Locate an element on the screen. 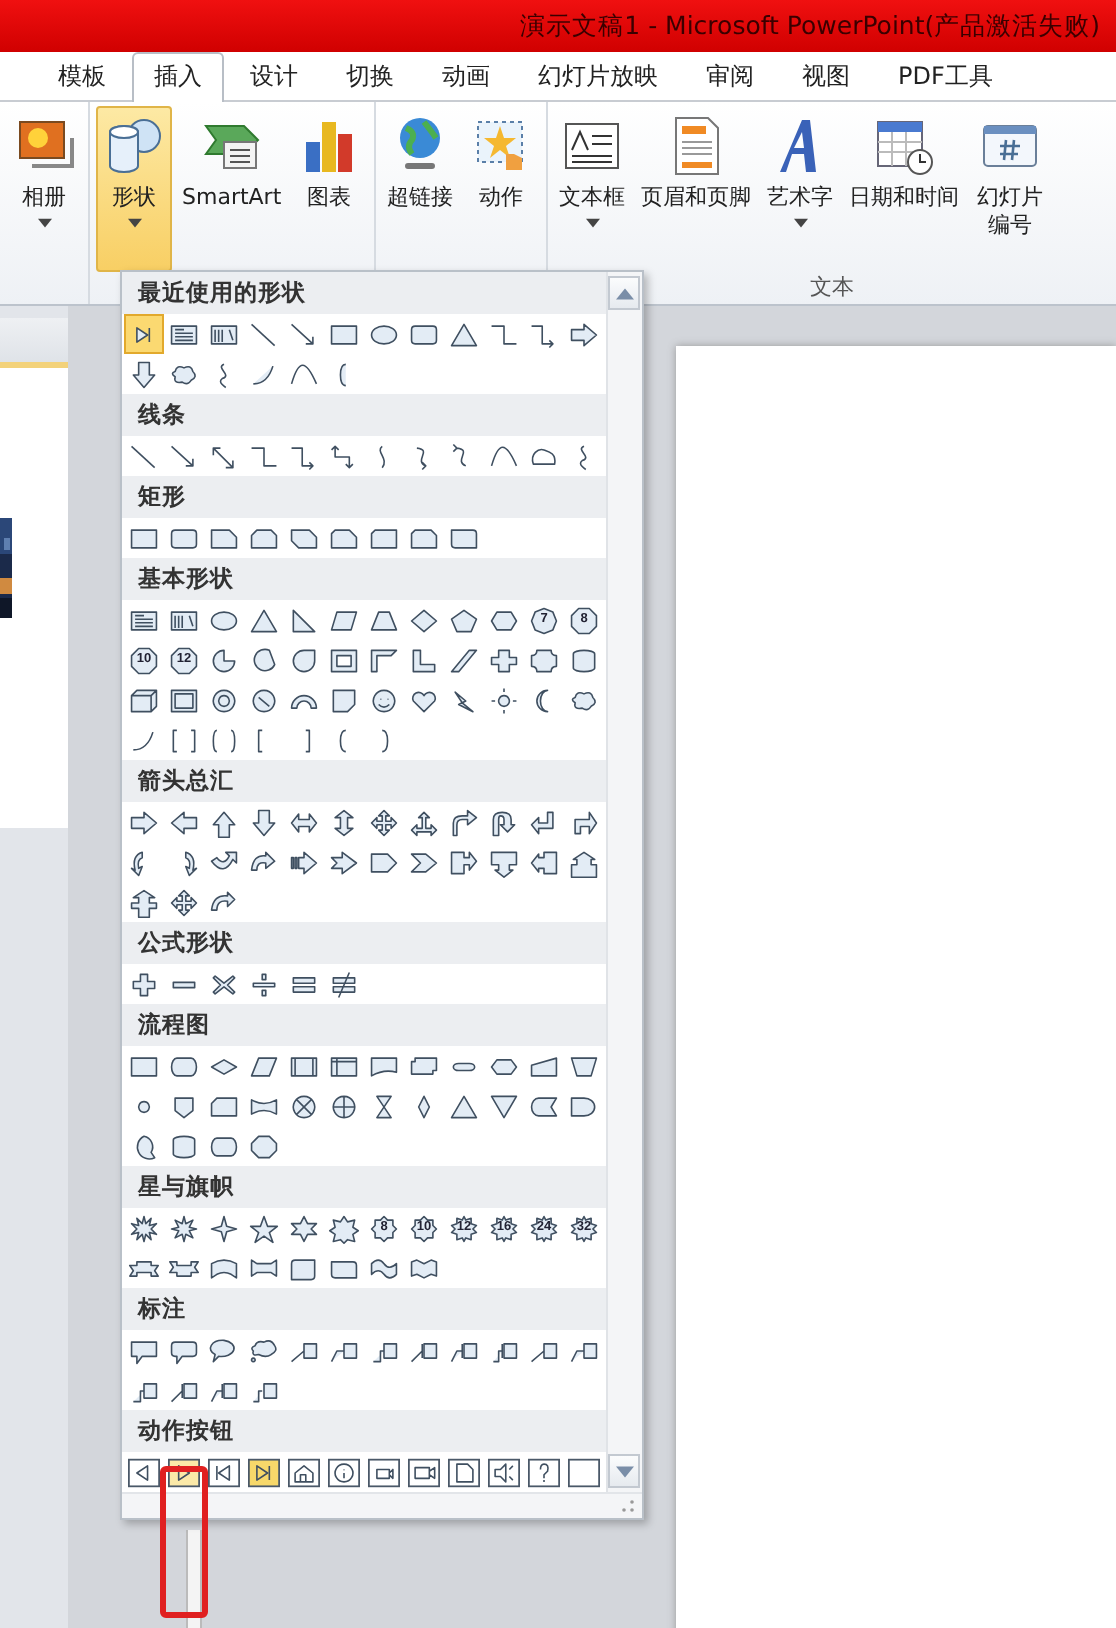 The image size is (1116, 1628). ribbon-tab: 插入 is located at coordinates (178, 77).